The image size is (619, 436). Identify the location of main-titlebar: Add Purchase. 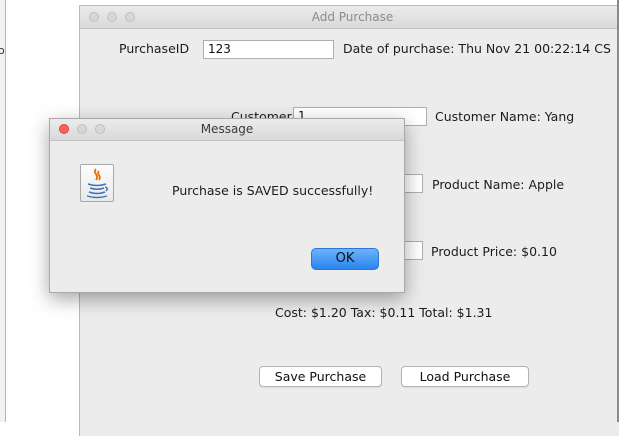
(349, 17).